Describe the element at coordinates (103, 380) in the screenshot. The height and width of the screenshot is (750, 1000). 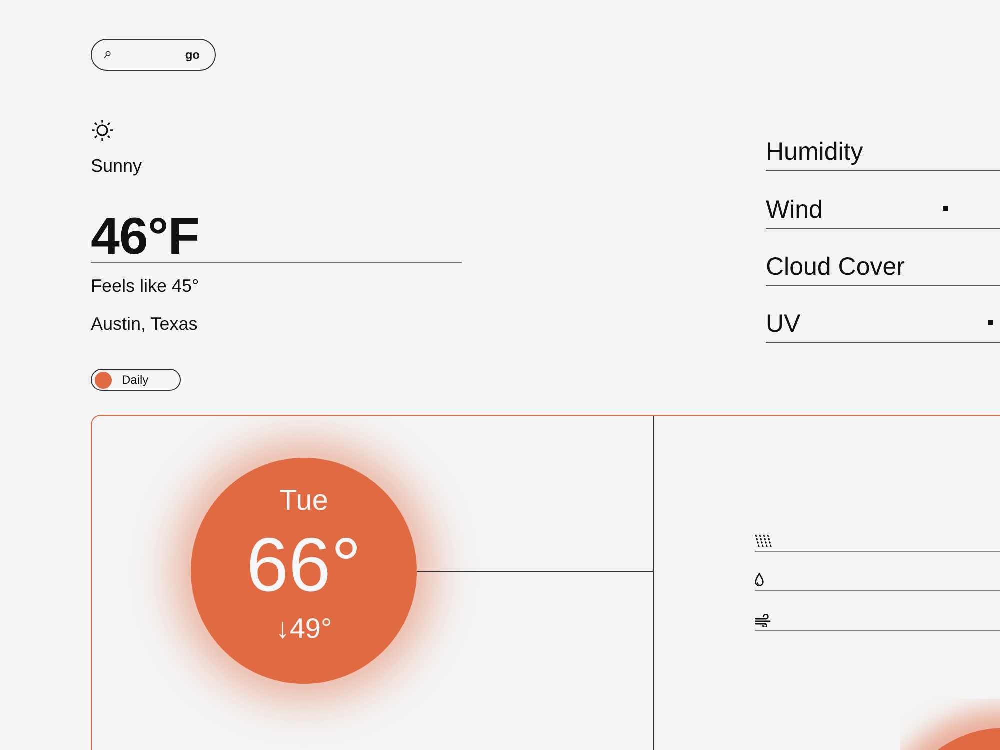
I see `dot-icon` at that location.